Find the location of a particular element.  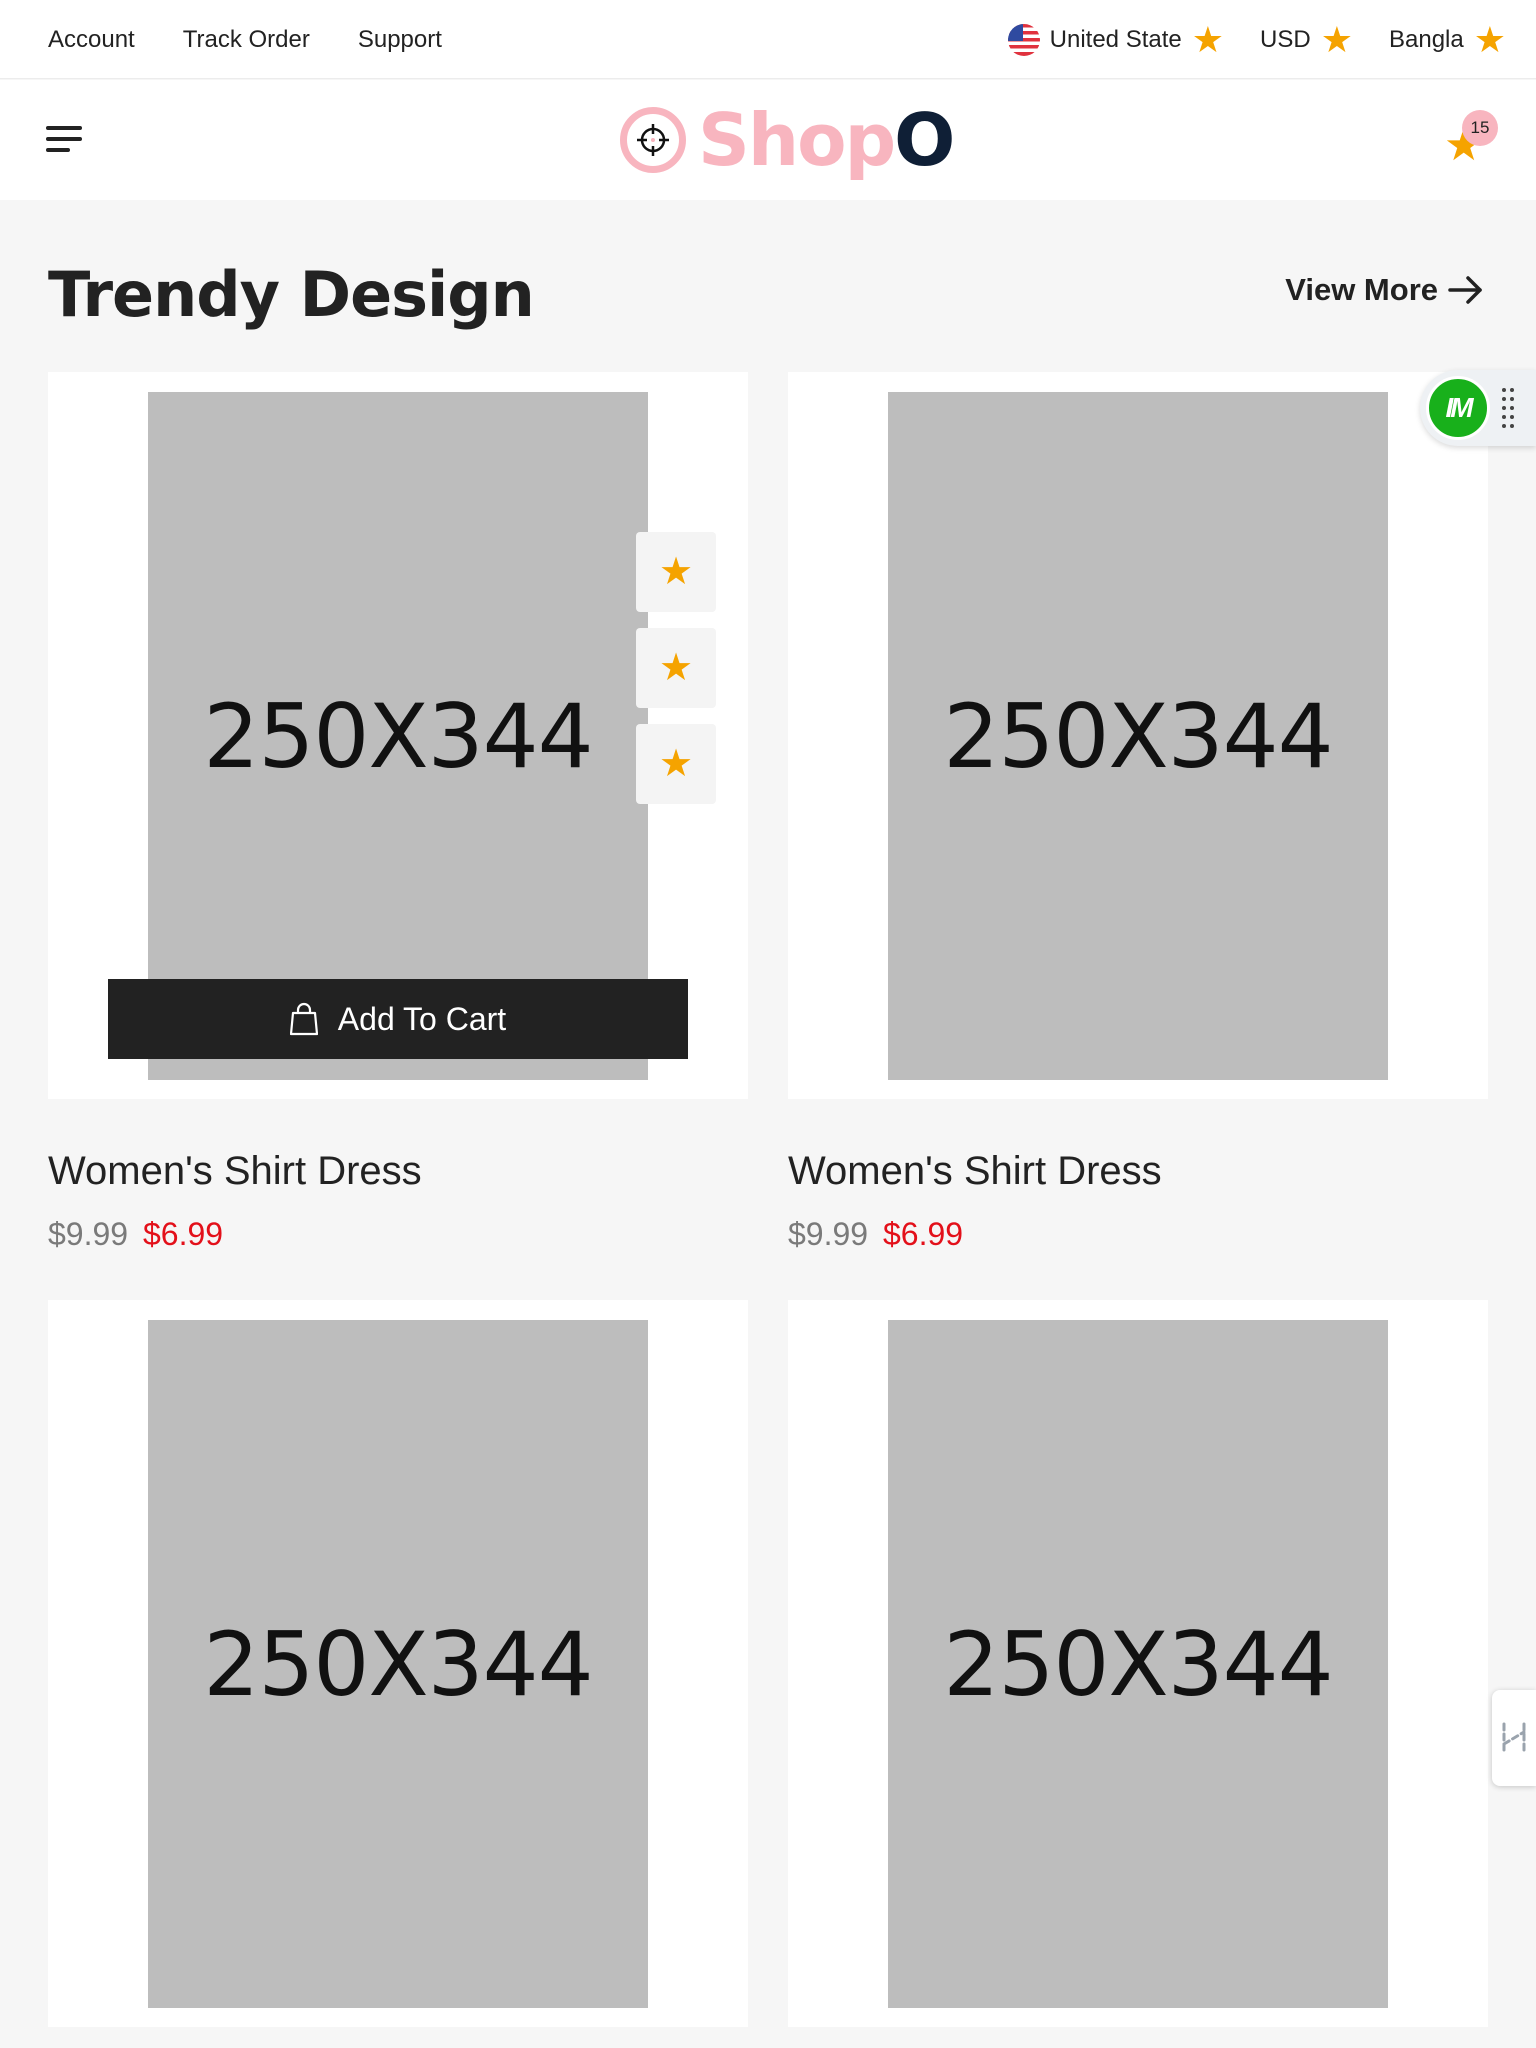

im-chat-widget: IM is located at coordinates (1478, 408).